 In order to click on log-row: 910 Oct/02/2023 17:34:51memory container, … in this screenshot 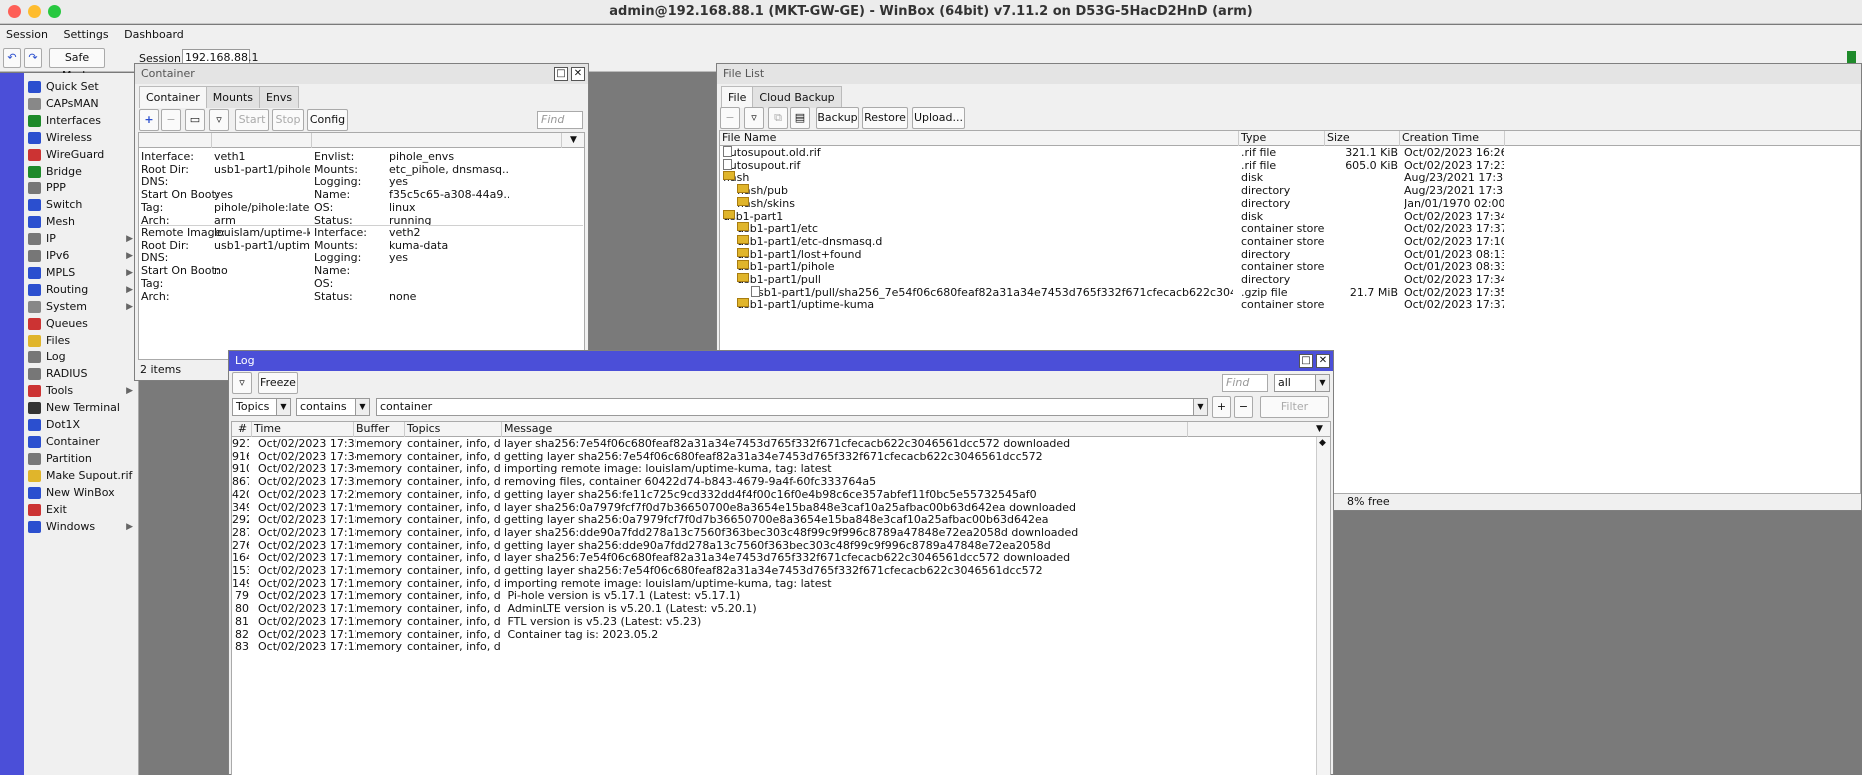, I will do `click(773, 468)`.